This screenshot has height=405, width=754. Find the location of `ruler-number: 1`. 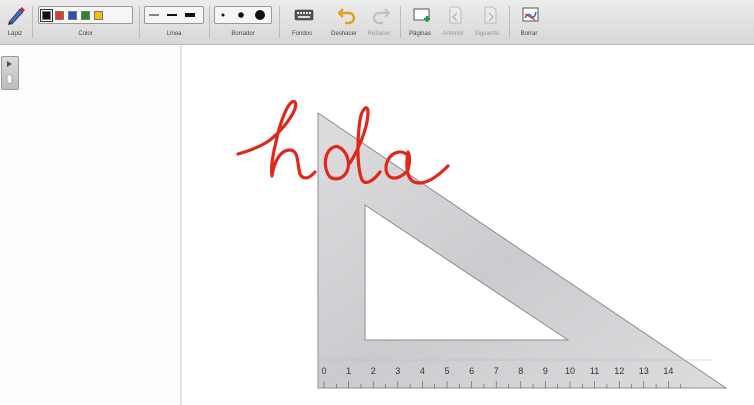

ruler-number: 1 is located at coordinates (348, 371).